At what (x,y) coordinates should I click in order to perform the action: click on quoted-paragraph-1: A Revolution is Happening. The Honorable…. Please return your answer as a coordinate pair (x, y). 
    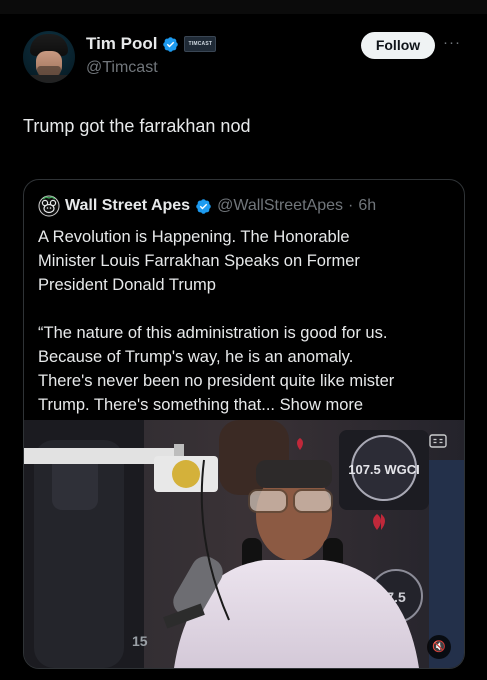
    Looking at the image, I should click on (199, 261).